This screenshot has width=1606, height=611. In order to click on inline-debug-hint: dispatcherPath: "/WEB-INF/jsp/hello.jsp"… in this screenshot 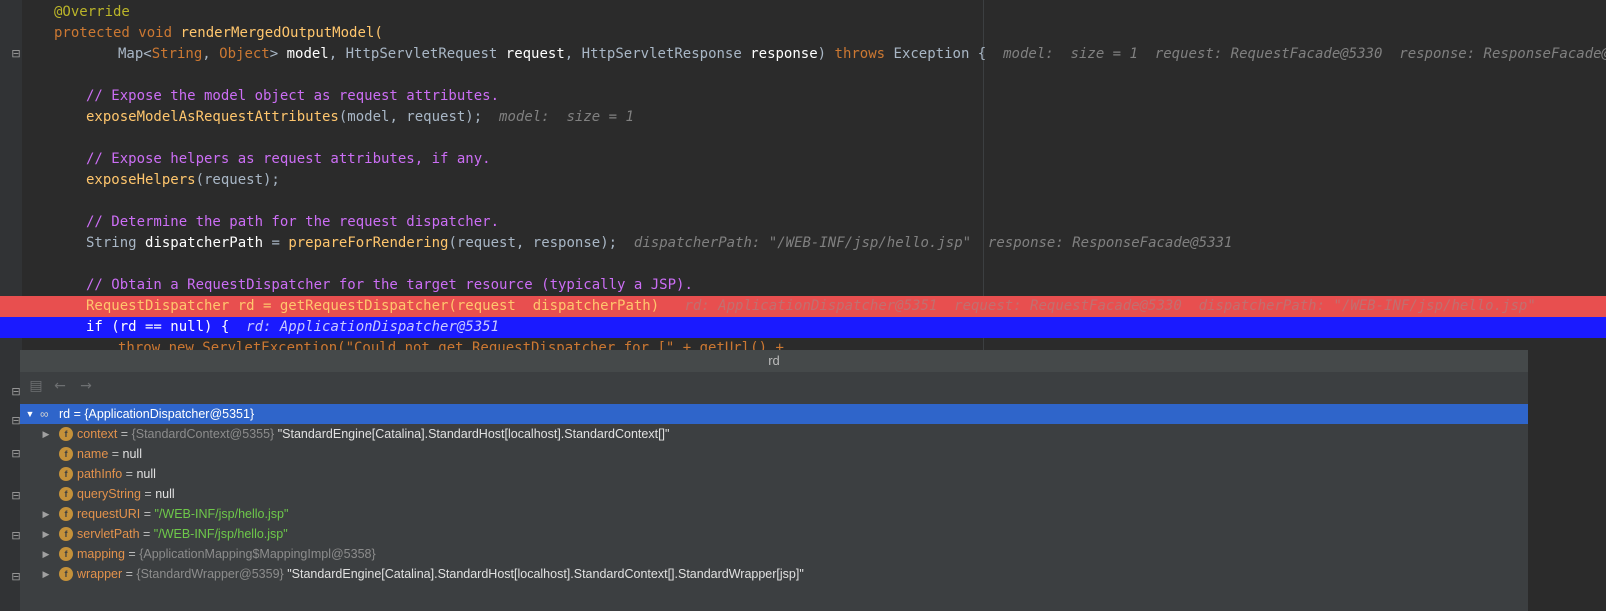, I will do `click(933, 243)`.